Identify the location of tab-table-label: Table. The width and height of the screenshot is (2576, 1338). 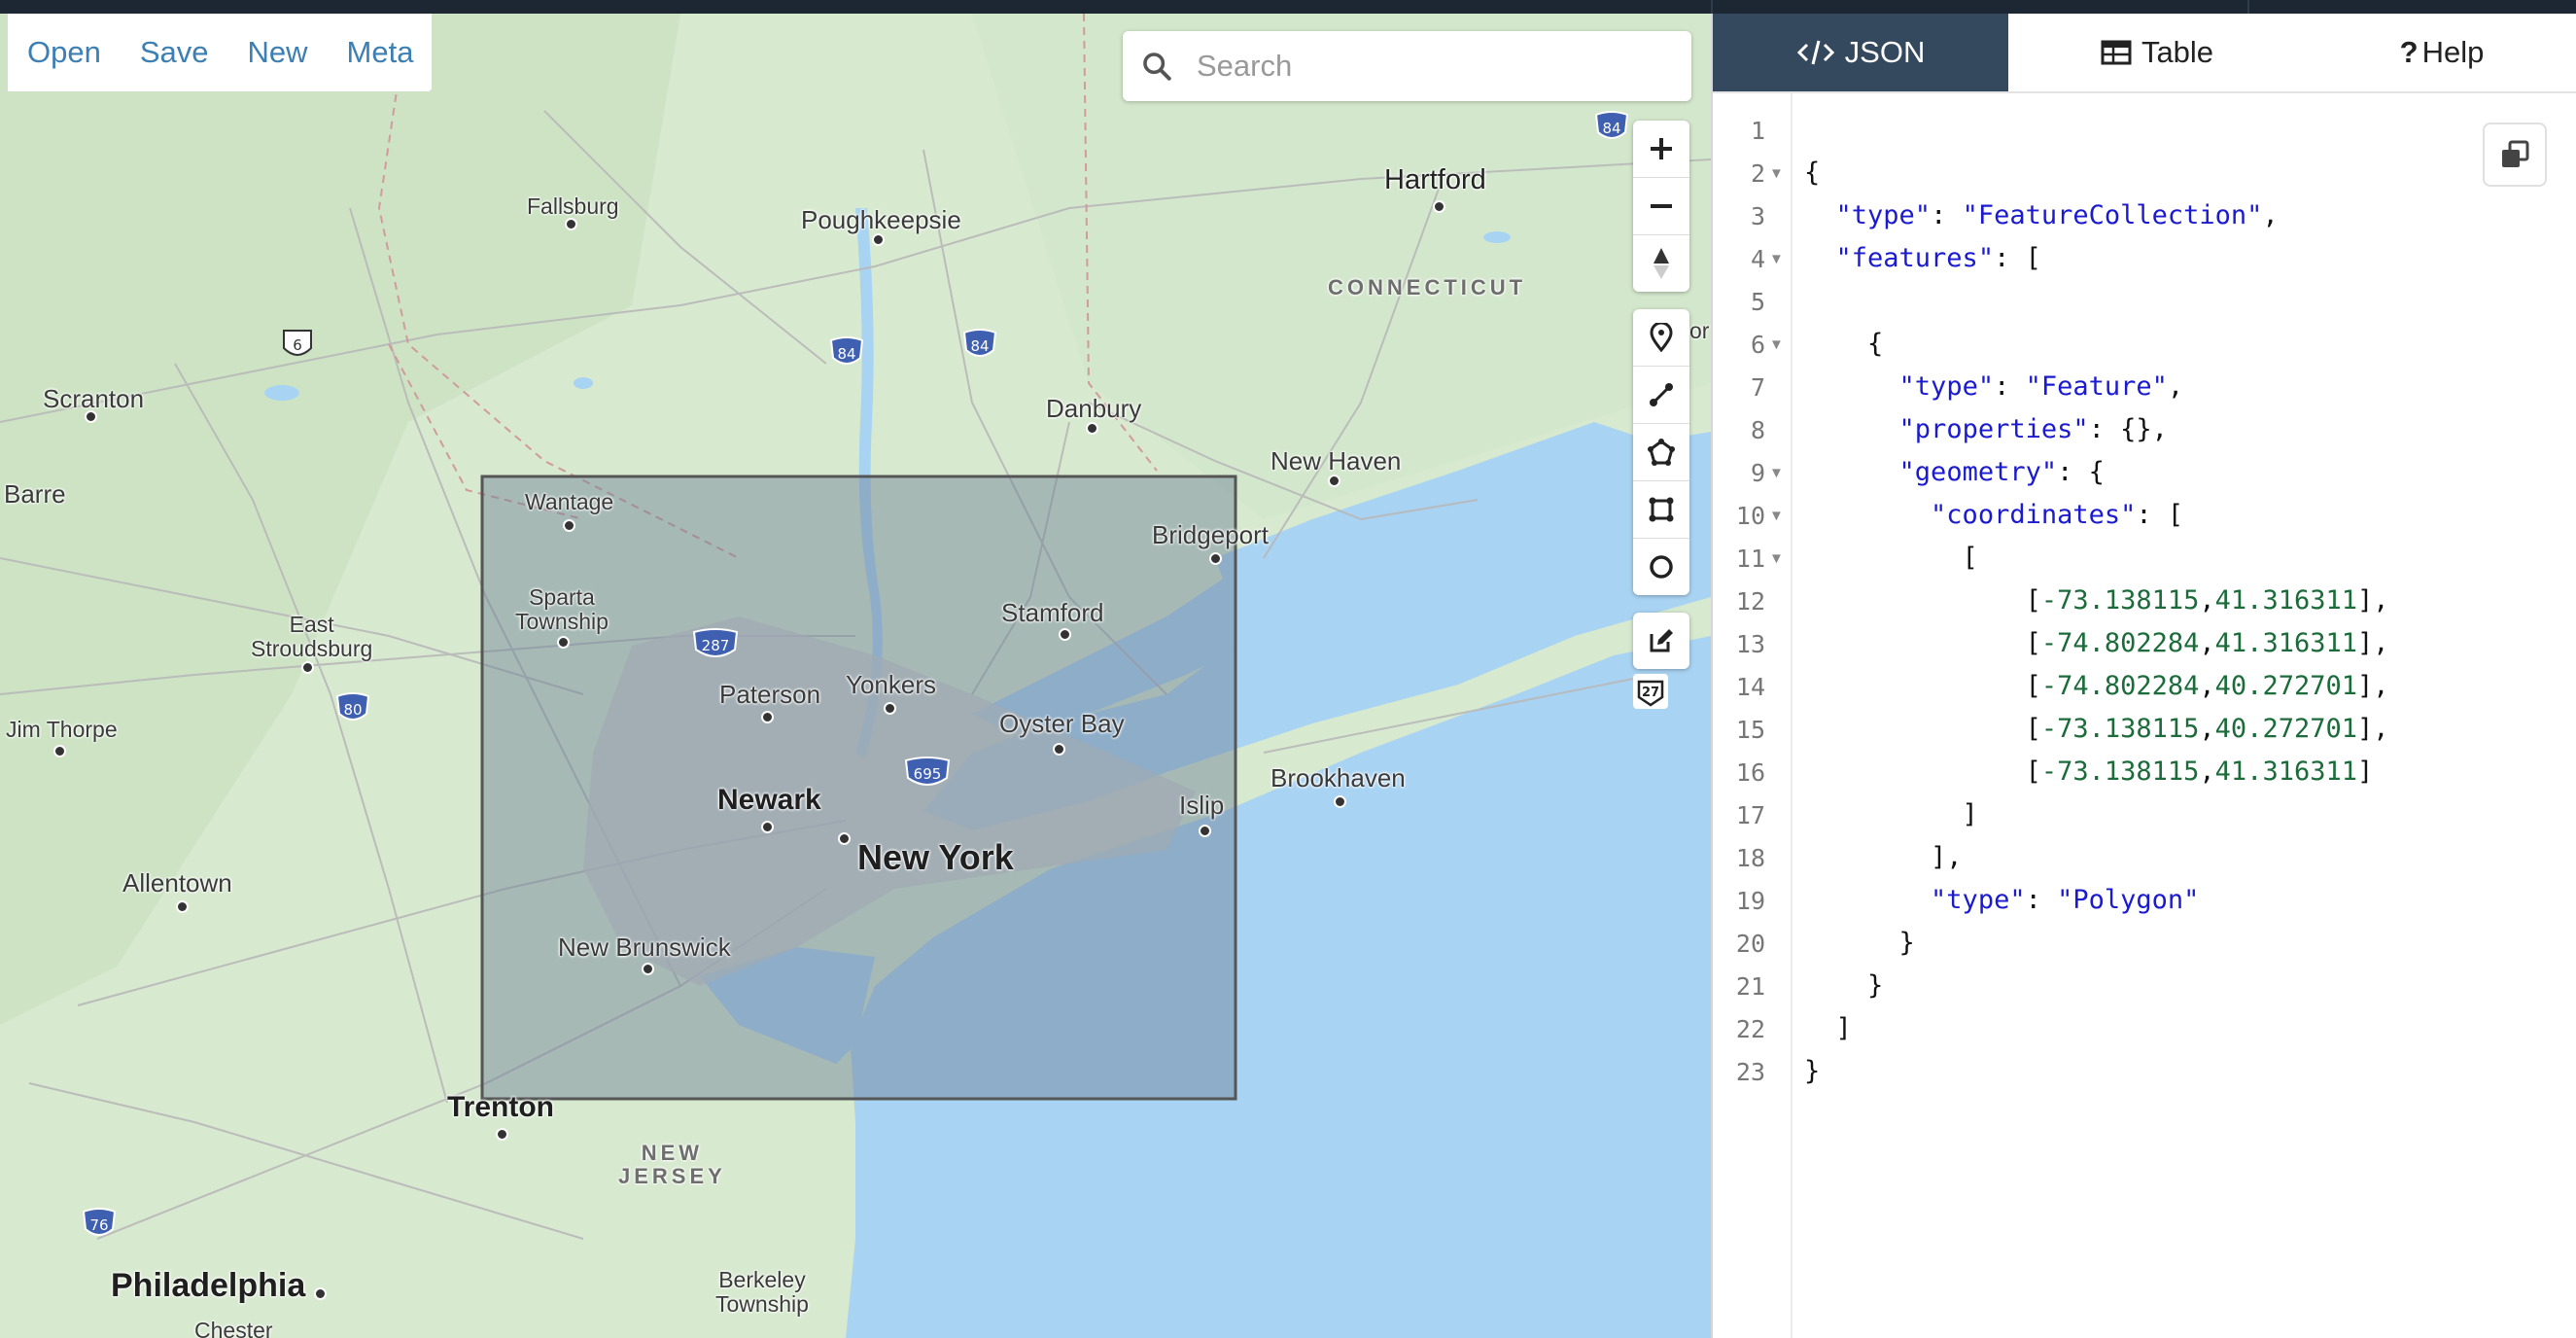
(2177, 52).